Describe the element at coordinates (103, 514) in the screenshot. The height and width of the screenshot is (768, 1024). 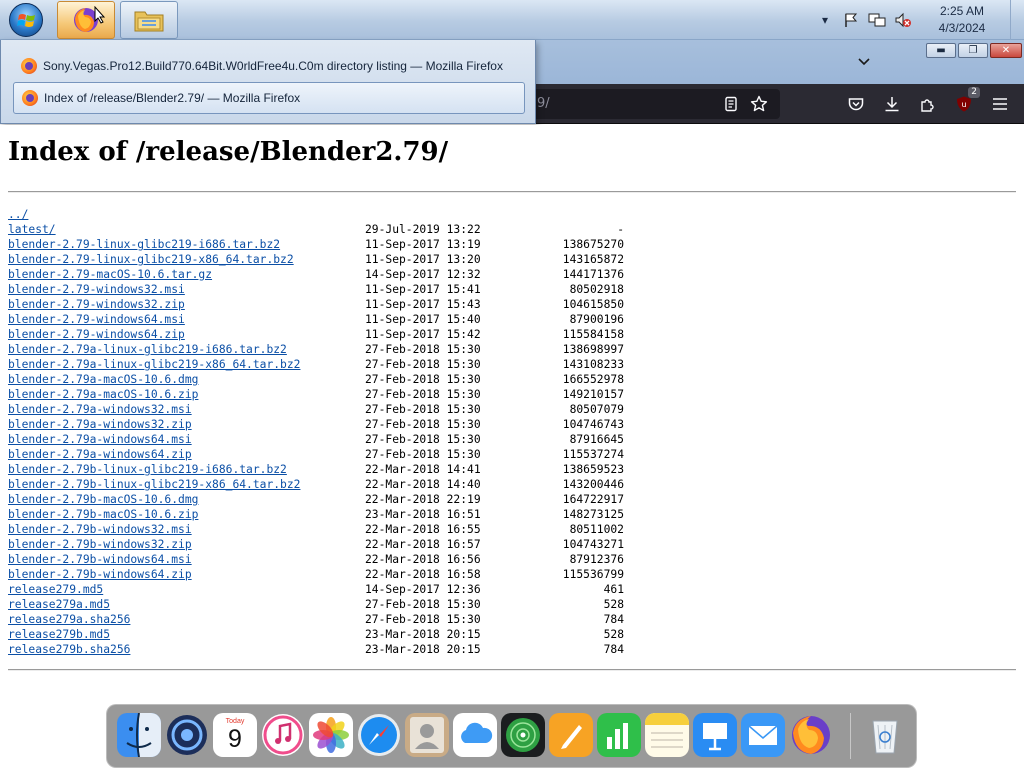
I see `file-link: blender-2.79b-macOS-10.6.zip` at that location.